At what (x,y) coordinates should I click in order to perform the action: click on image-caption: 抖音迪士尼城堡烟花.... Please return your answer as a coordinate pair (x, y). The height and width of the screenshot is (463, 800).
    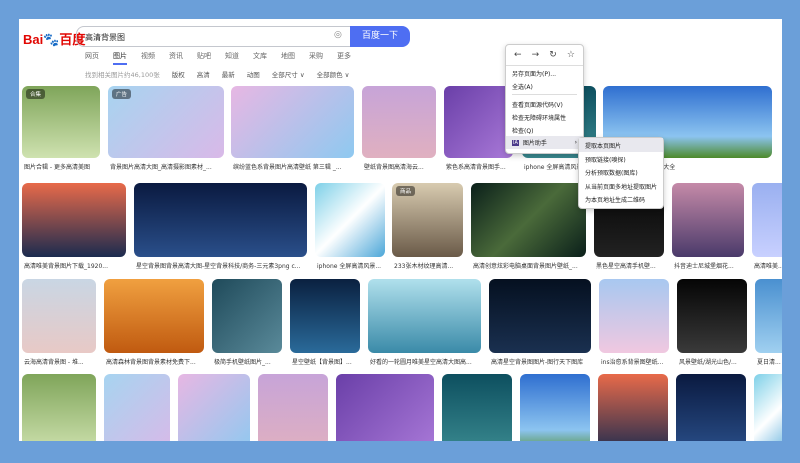
    Looking at the image, I should click on (710, 265).